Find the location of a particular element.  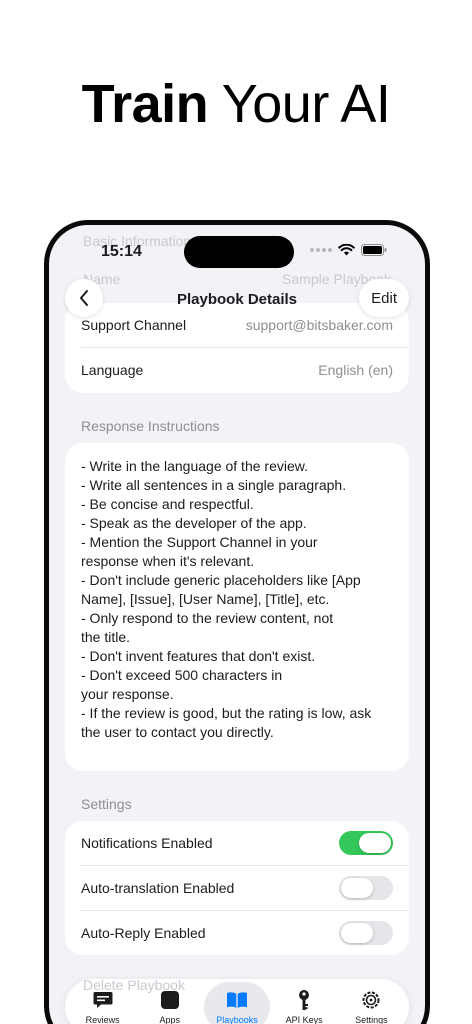

ghost-delete-text: Delete Playbook is located at coordinates (134, 985).